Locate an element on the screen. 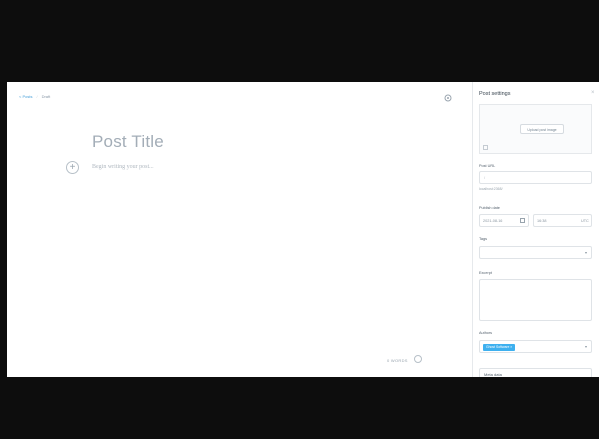 The image size is (599, 439). post-url-input: / is located at coordinates (535, 177).